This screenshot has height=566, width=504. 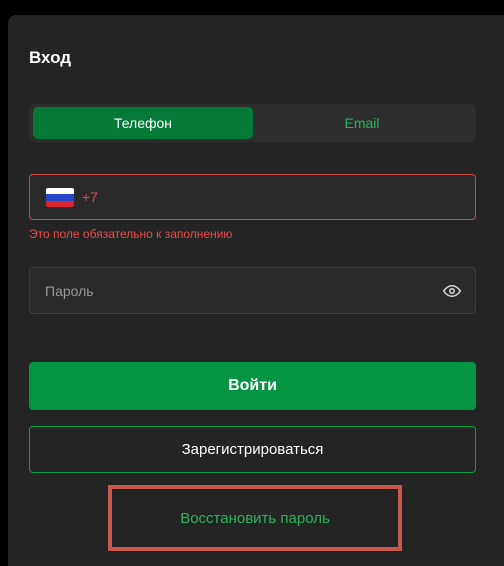 I want to click on password-field, so click(x=252, y=290).